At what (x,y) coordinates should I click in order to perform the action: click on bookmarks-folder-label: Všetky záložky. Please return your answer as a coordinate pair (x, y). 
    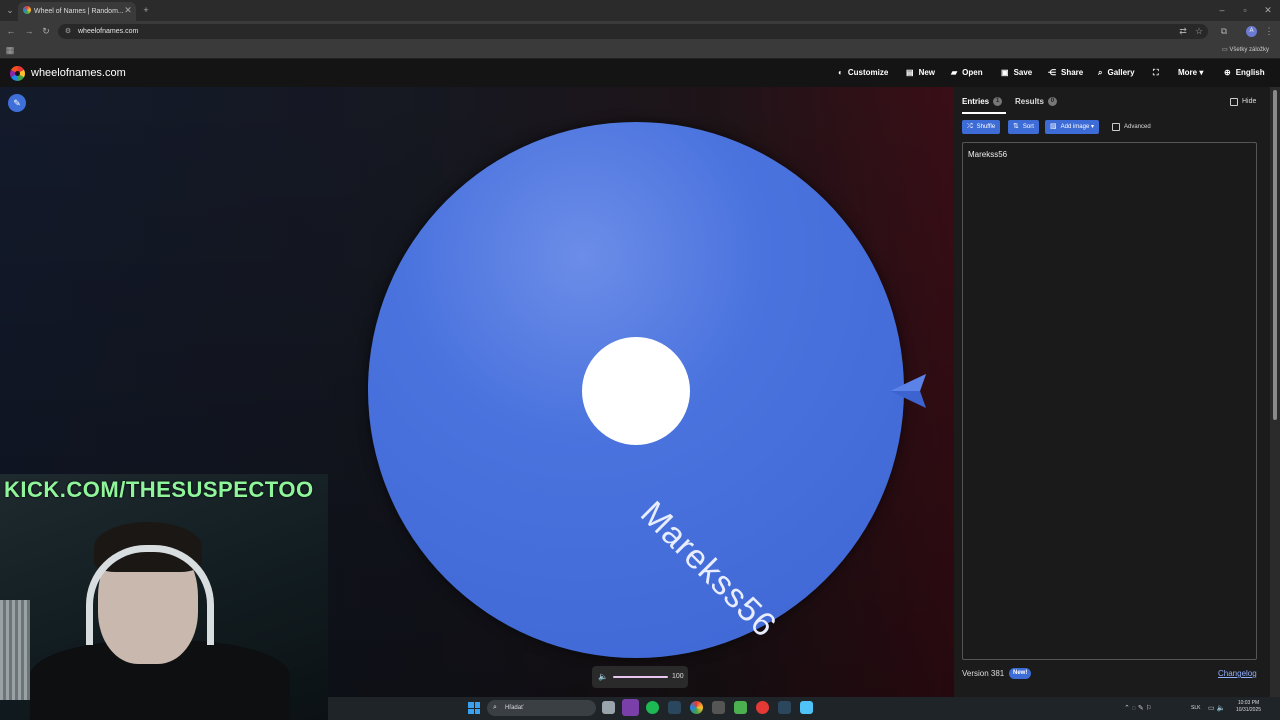
    Looking at the image, I should click on (1249, 50).